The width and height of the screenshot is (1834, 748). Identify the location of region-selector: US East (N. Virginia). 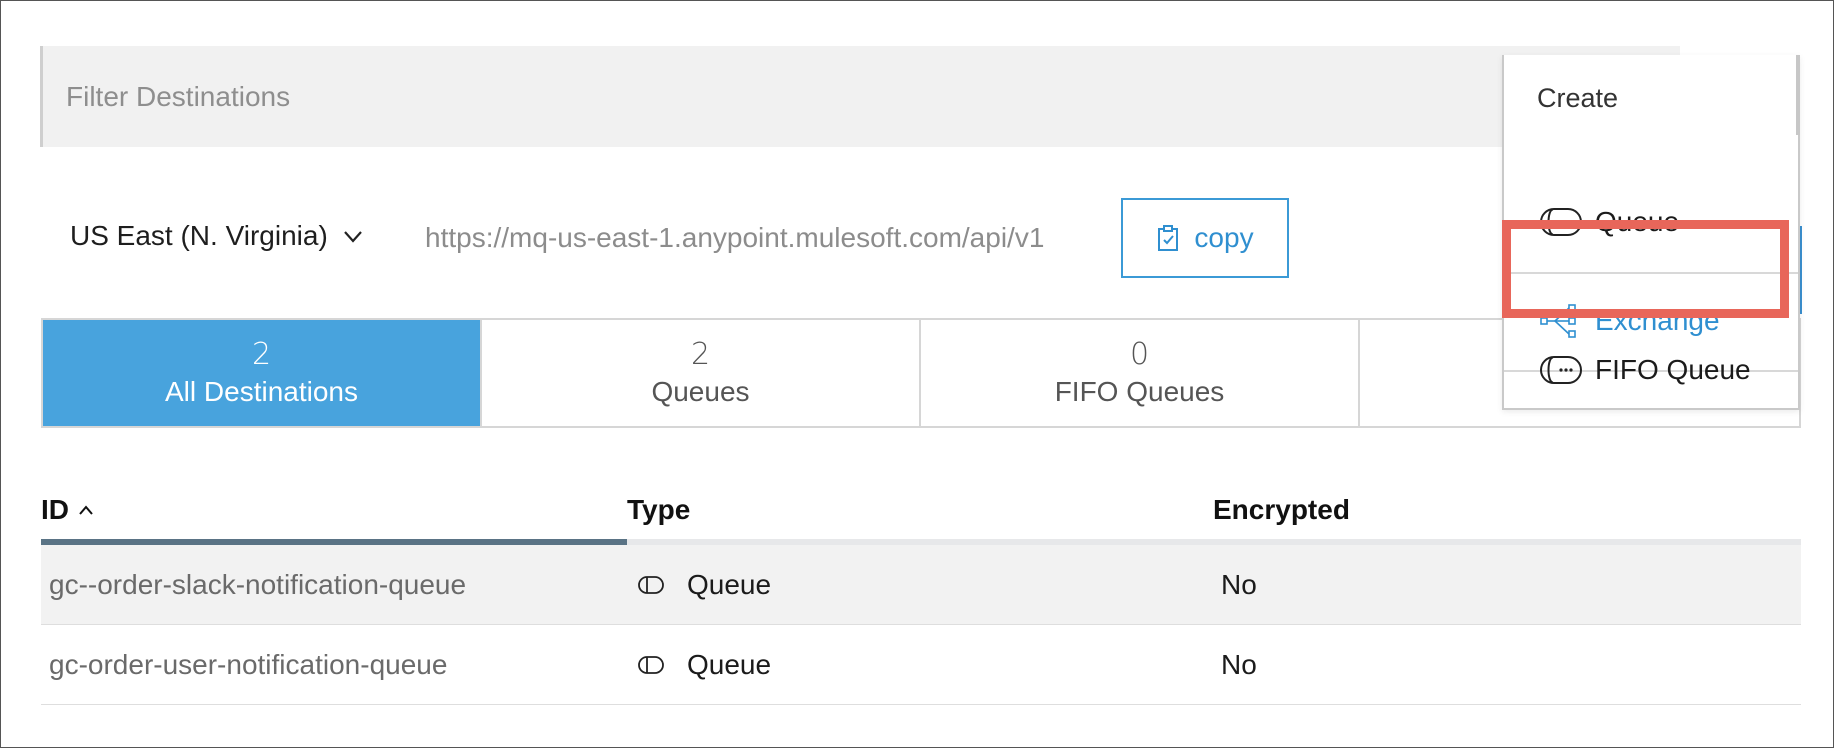
(217, 236).